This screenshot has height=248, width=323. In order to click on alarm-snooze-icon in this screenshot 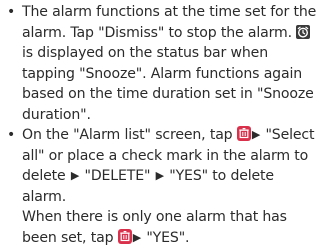, I will do `click(303, 32)`.